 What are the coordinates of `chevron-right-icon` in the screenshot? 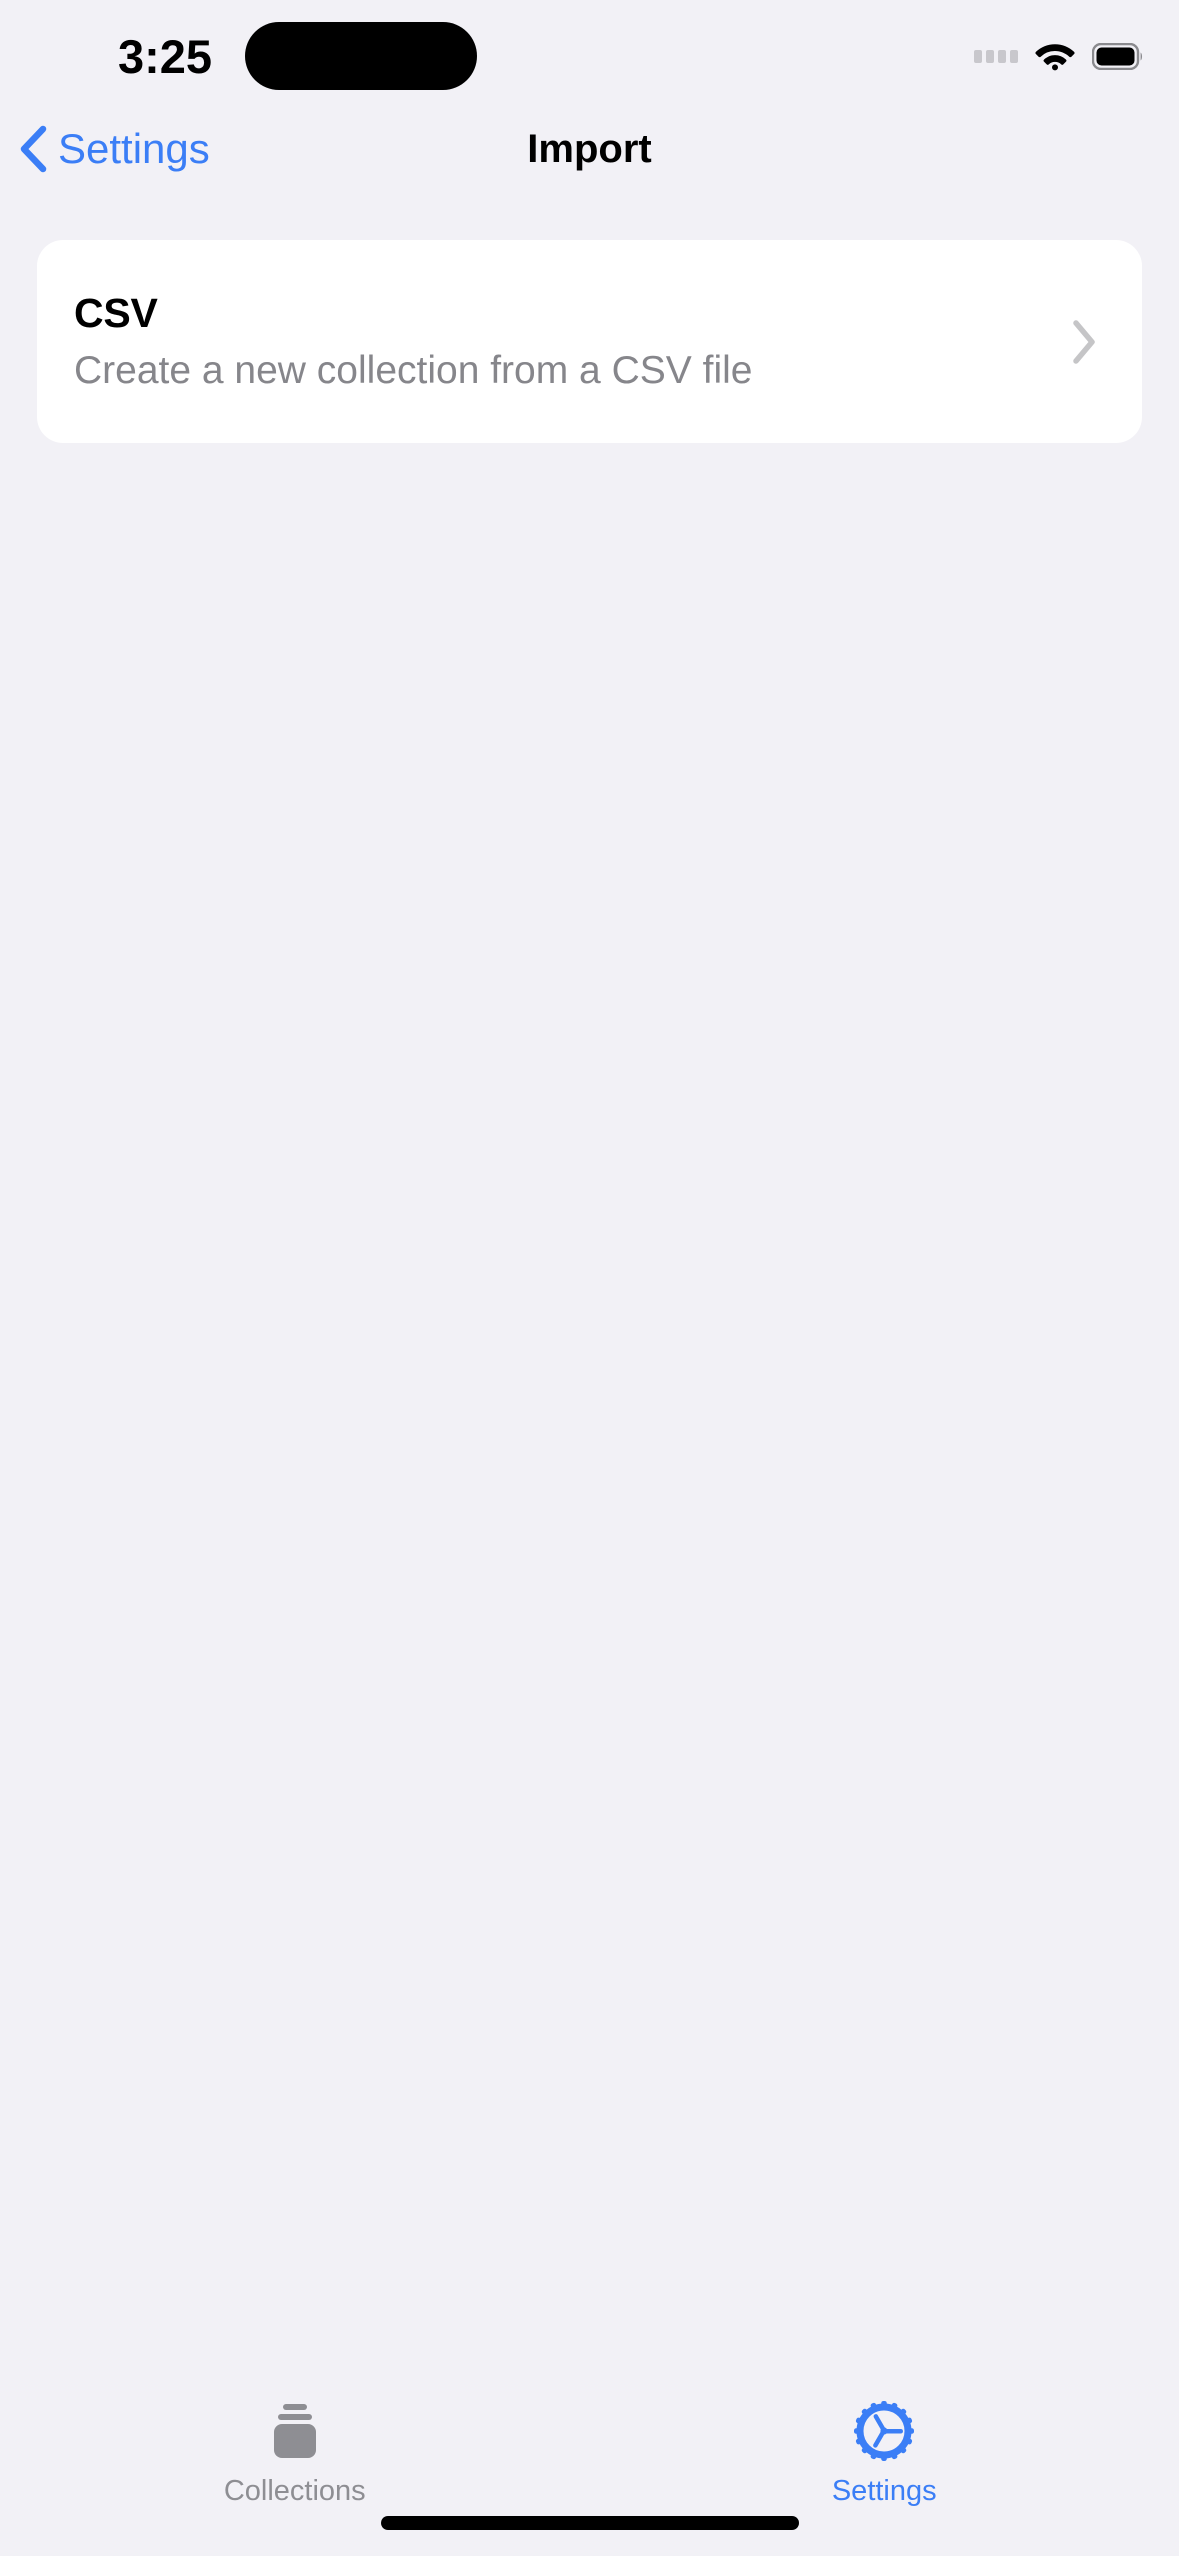 It's located at (1079, 342).